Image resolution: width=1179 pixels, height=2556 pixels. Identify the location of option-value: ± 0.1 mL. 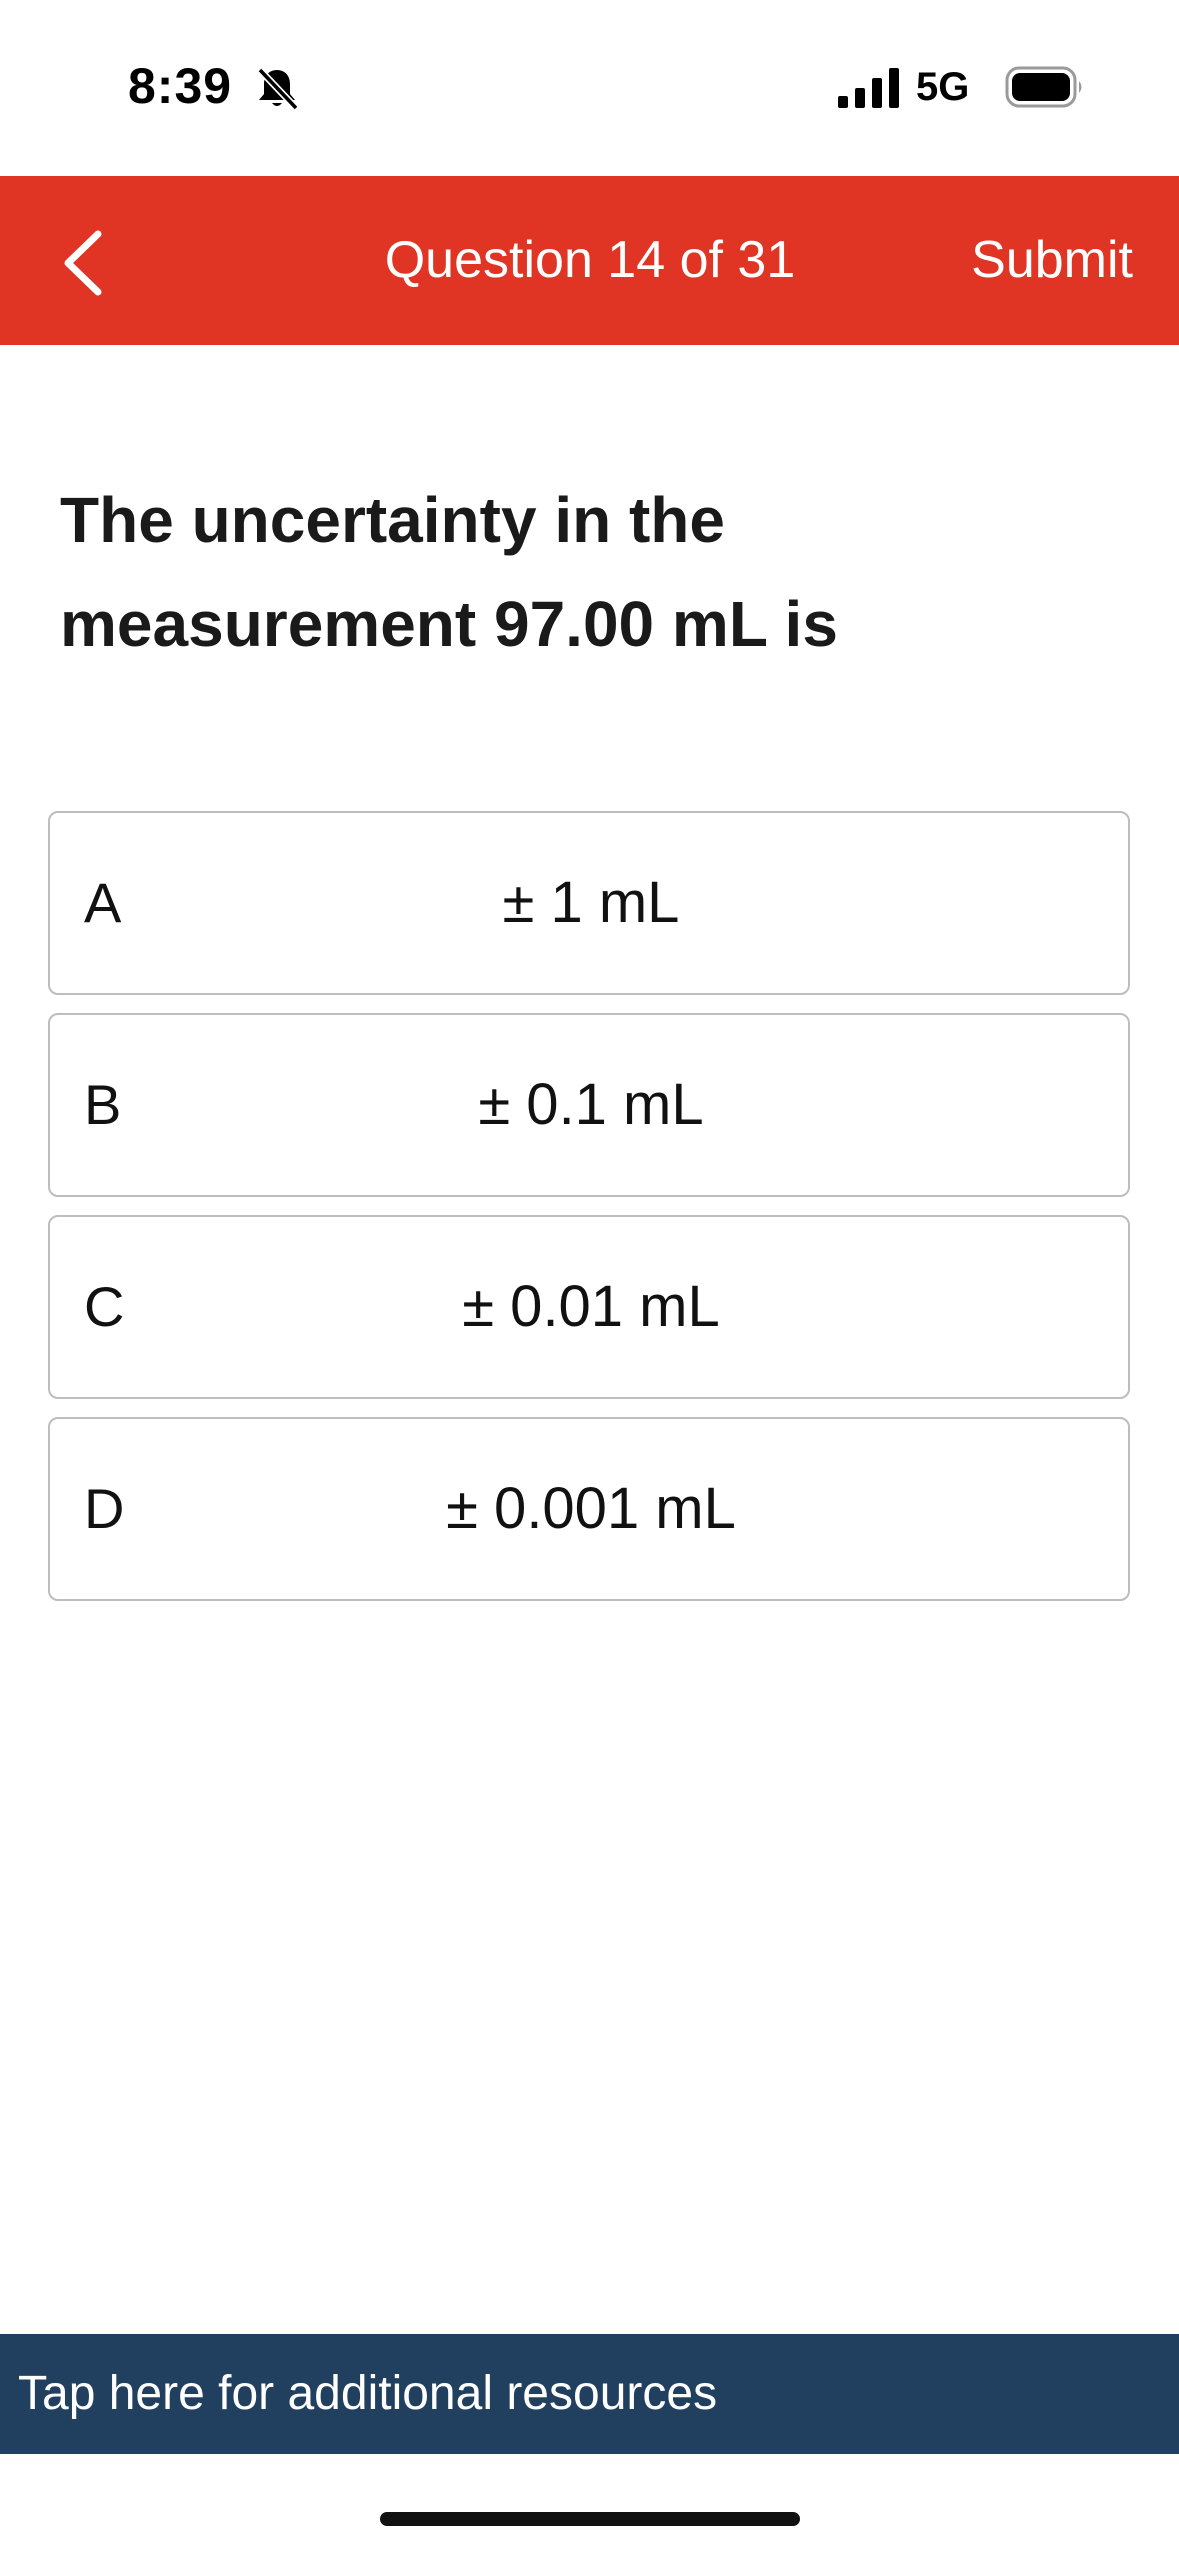
(591, 1104).